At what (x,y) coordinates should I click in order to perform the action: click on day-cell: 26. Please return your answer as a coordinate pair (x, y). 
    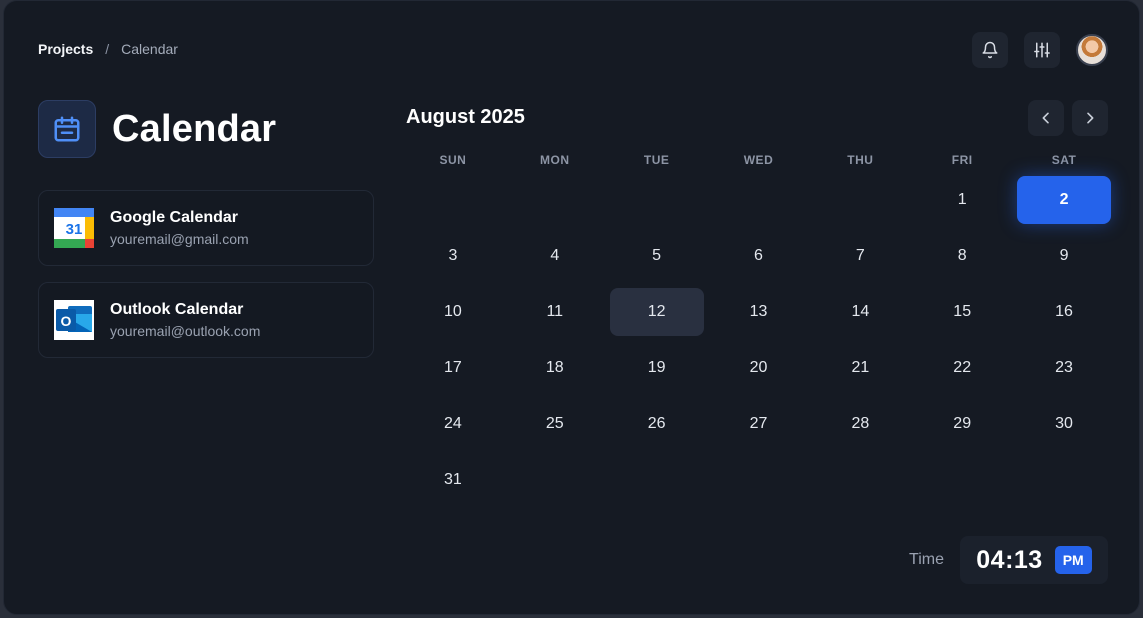
    Looking at the image, I should click on (657, 424).